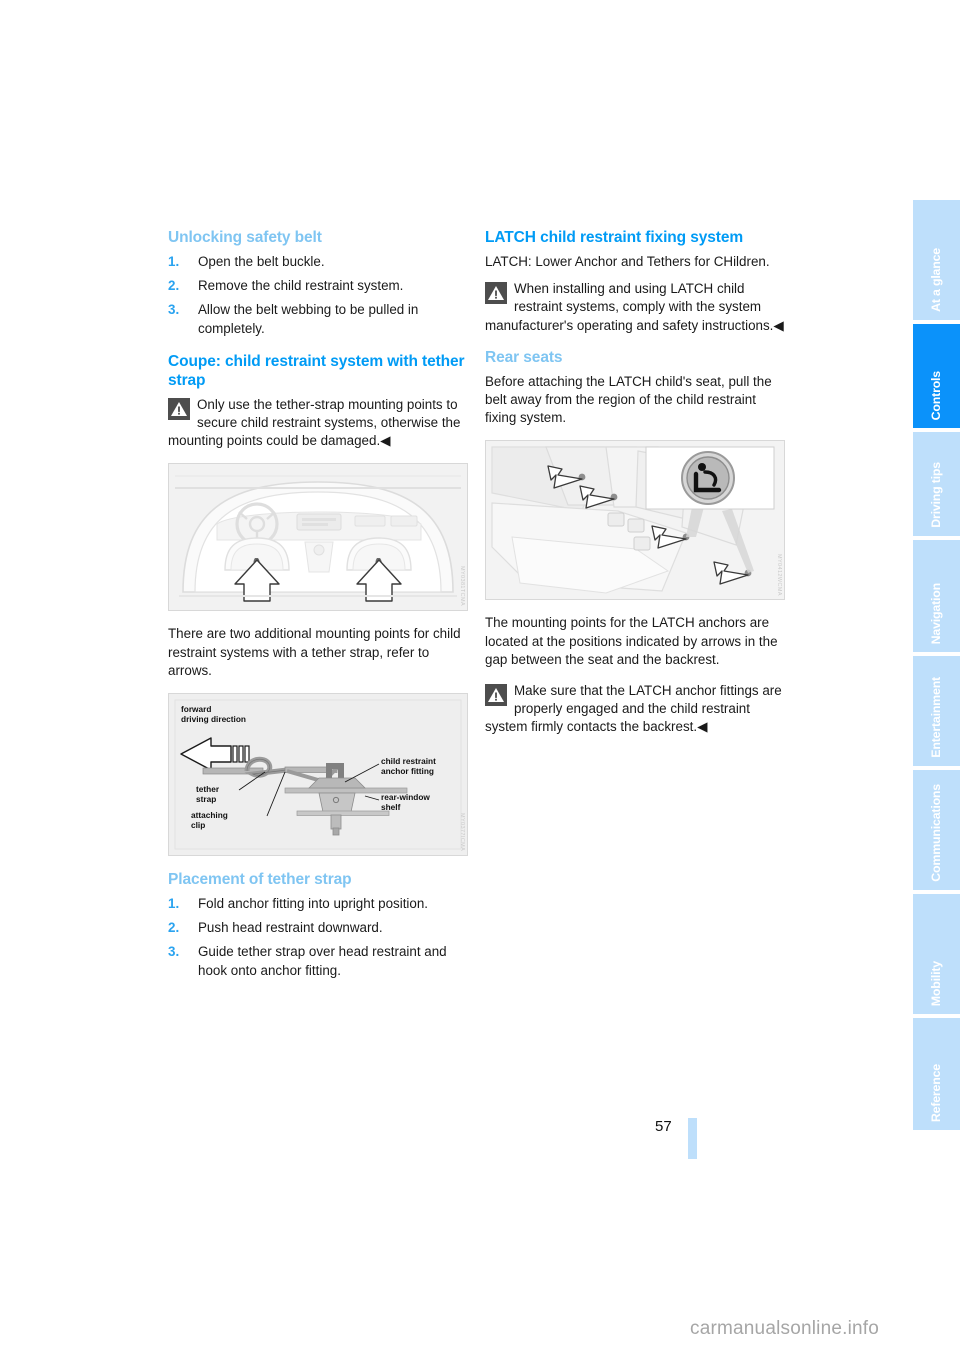  Describe the element at coordinates (936, 1092) in the screenshot. I see `sidebar-item-label: Reference` at that location.